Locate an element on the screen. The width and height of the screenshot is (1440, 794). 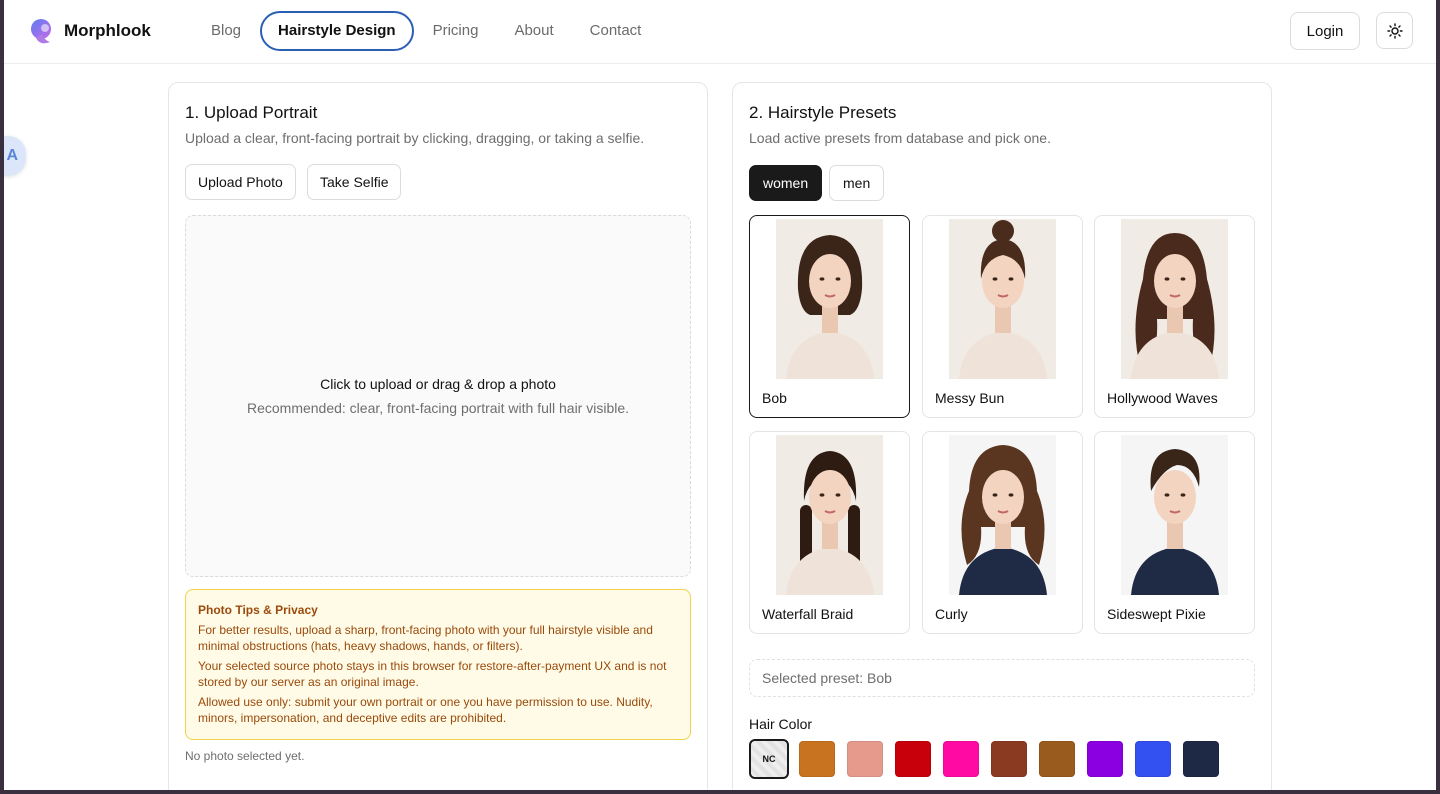
preset-label: Messy Bun is located at coordinates (970, 398).